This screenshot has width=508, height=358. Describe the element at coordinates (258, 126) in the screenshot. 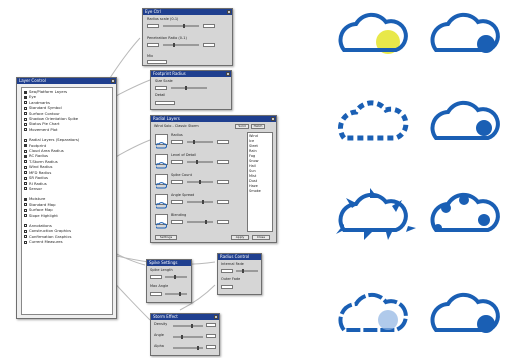

I see `tab-hatch: Hatch` at that location.